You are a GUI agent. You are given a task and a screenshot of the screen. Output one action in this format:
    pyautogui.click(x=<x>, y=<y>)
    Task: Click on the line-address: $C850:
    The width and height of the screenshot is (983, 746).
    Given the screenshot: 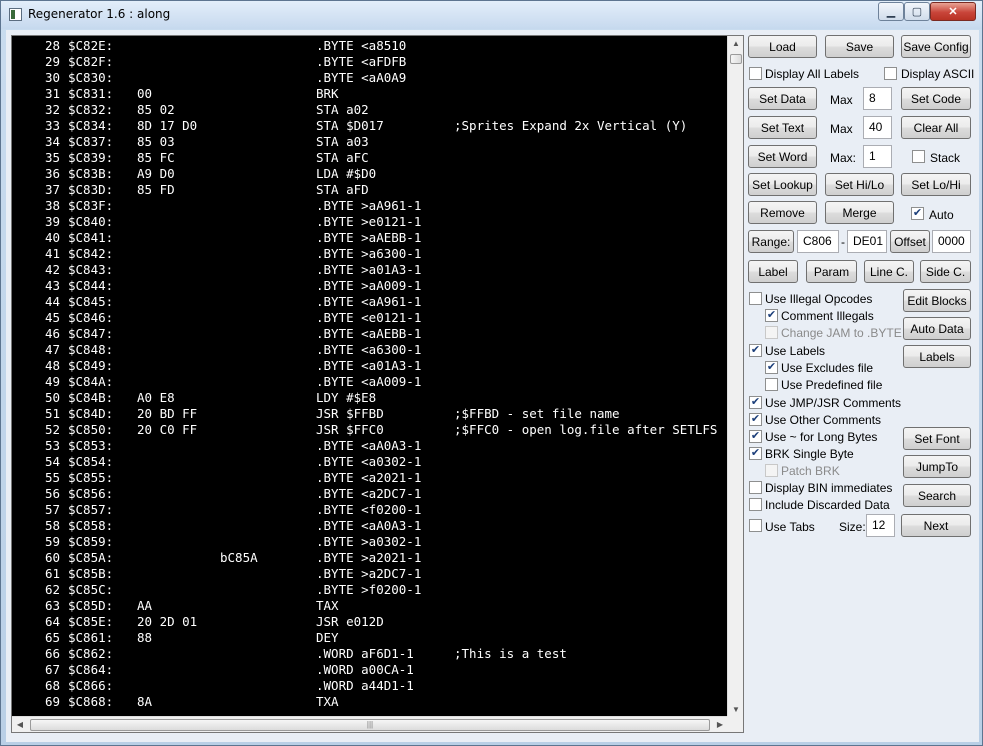 What is the action you would take?
    pyautogui.click(x=91, y=429)
    